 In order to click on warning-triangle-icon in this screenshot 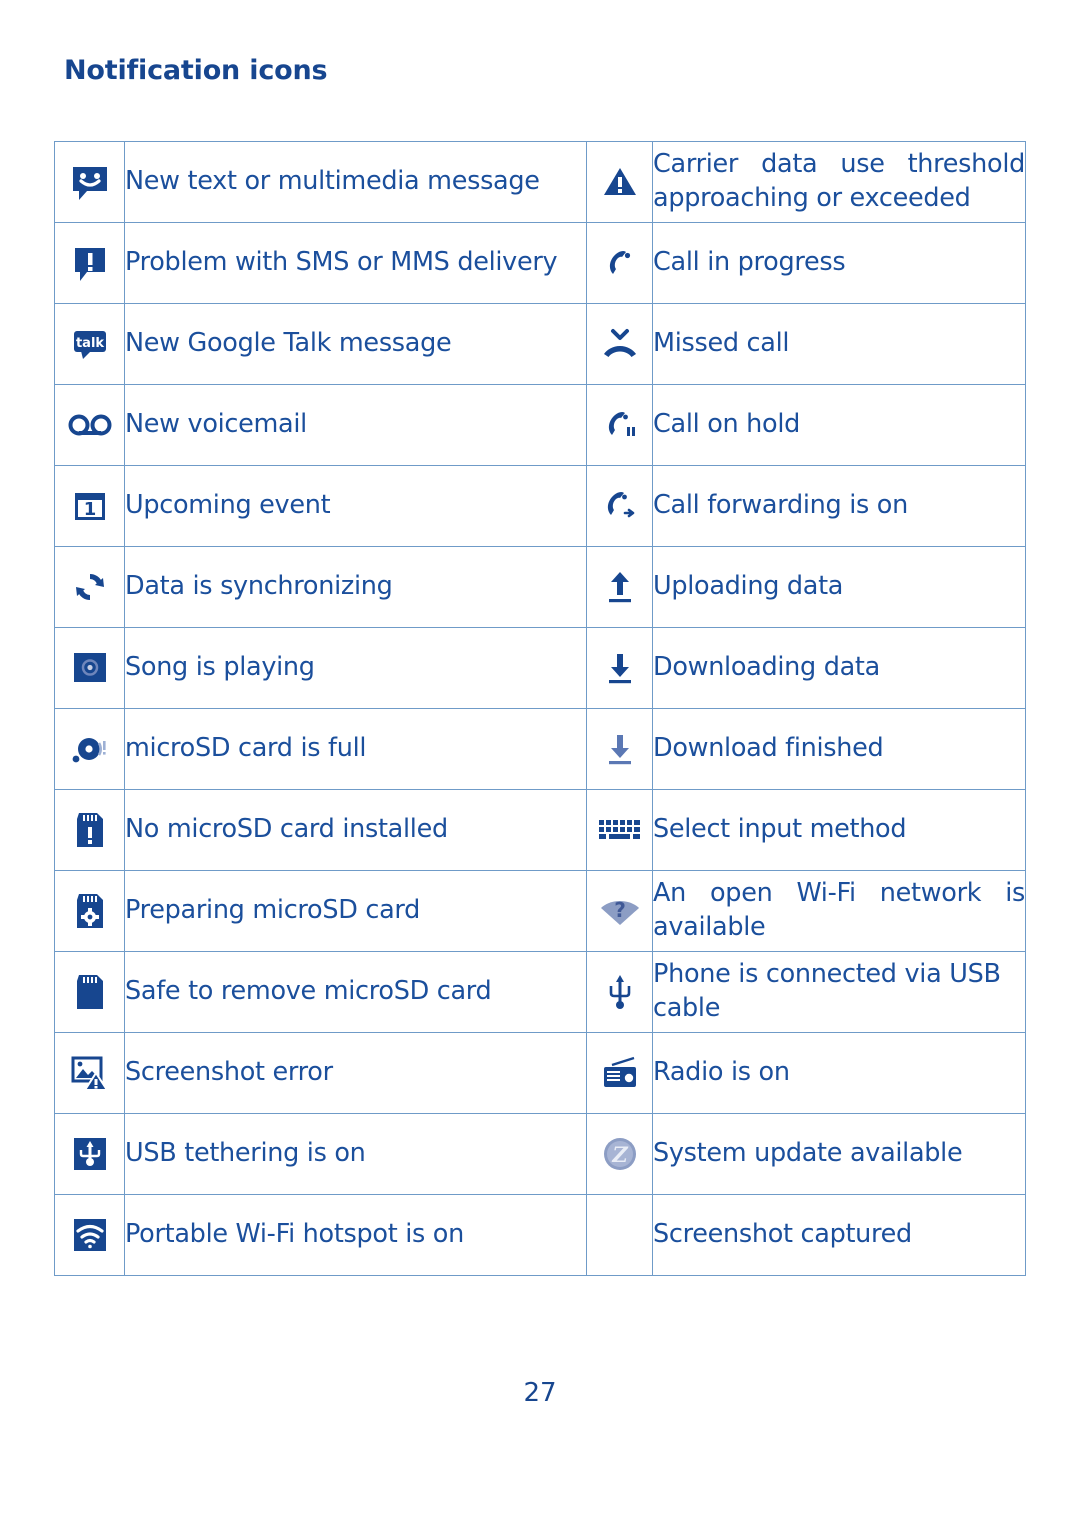, I will do `click(620, 182)`.